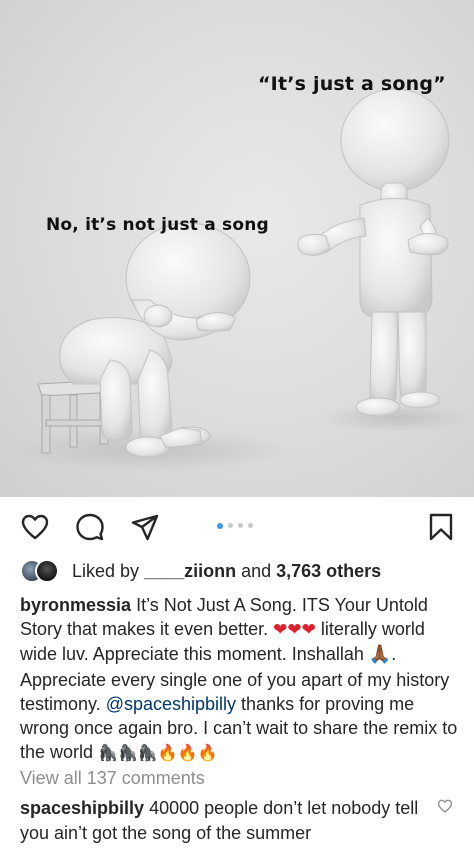 This screenshot has width=474, height=851. I want to click on carousel-indicator, so click(235, 525).